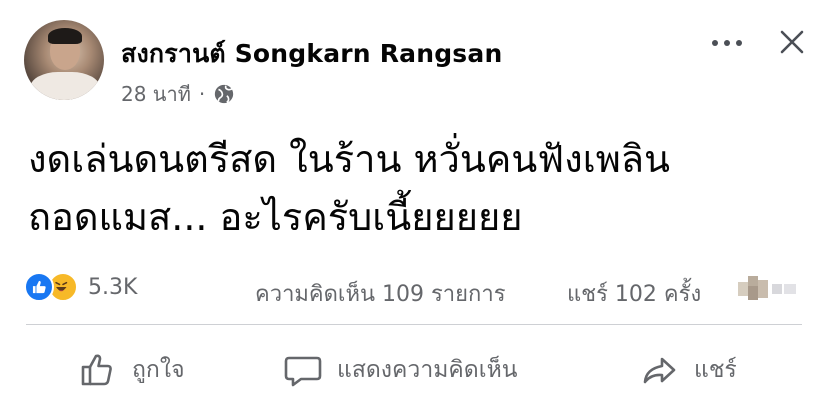 The width and height of the screenshot is (828, 409). I want to click on more-options-button, so click(727, 43).